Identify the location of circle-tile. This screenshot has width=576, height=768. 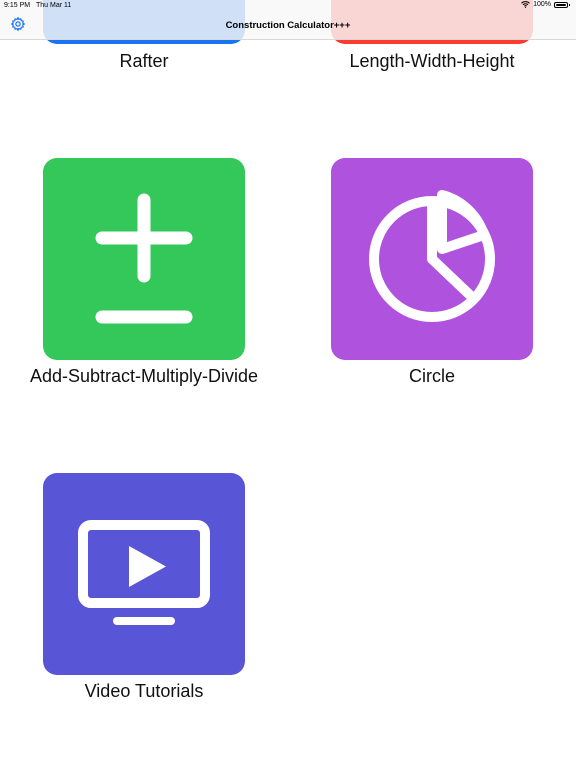
(432, 259).